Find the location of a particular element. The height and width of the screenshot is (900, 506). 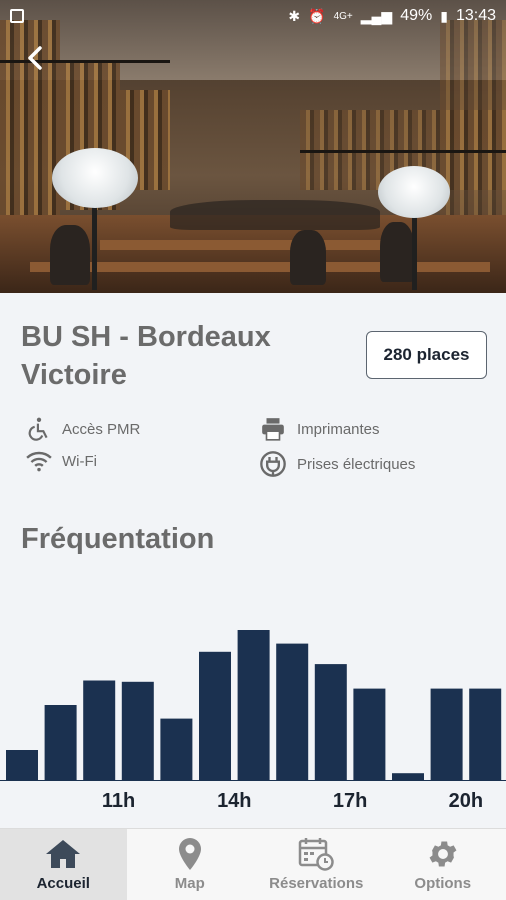

gear-icon is located at coordinates (443, 854).